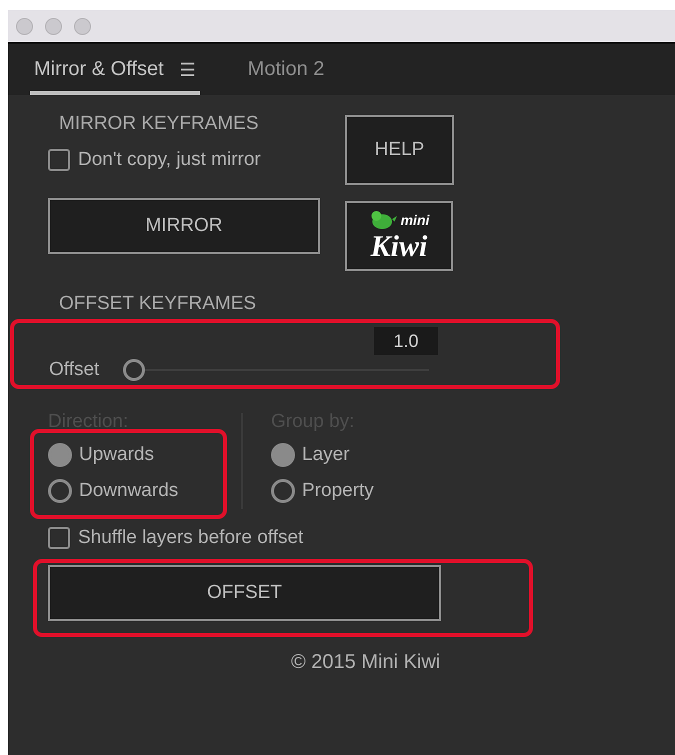  What do you see at coordinates (326, 455) in the screenshot?
I see `radio-label: Layer` at bounding box center [326, 455].